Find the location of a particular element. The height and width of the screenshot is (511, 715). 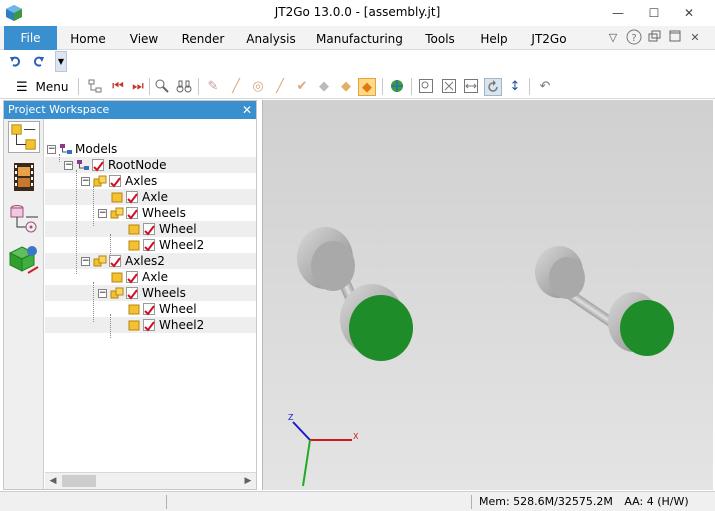

panel-close-button: ✕ is located at coordinates (247, 110).